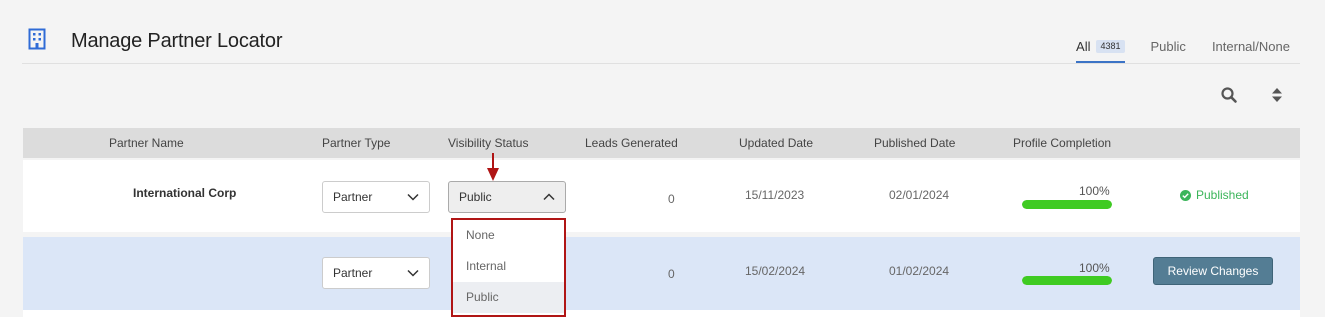  What do you see at coordinates (914, 143) in the screenshot?
I see `column-header-published-date: Published Date` at bounding box center [914, 143].